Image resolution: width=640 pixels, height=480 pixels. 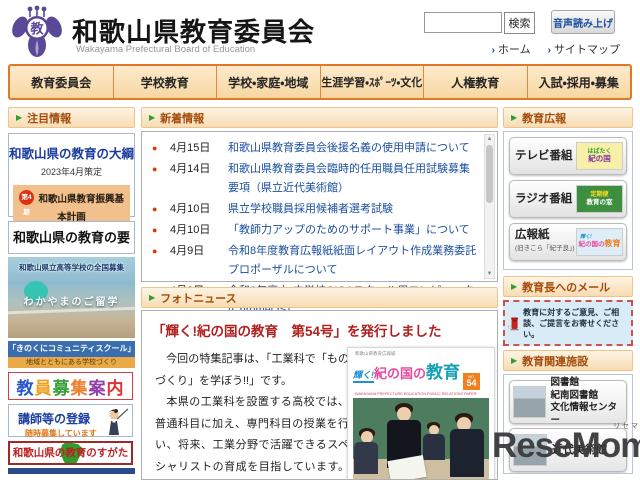 What do you see at coordinates (584, 50) in the screenshot?
I see `sitemap-link: › サイトマップ` at bounding box center [584, 50].